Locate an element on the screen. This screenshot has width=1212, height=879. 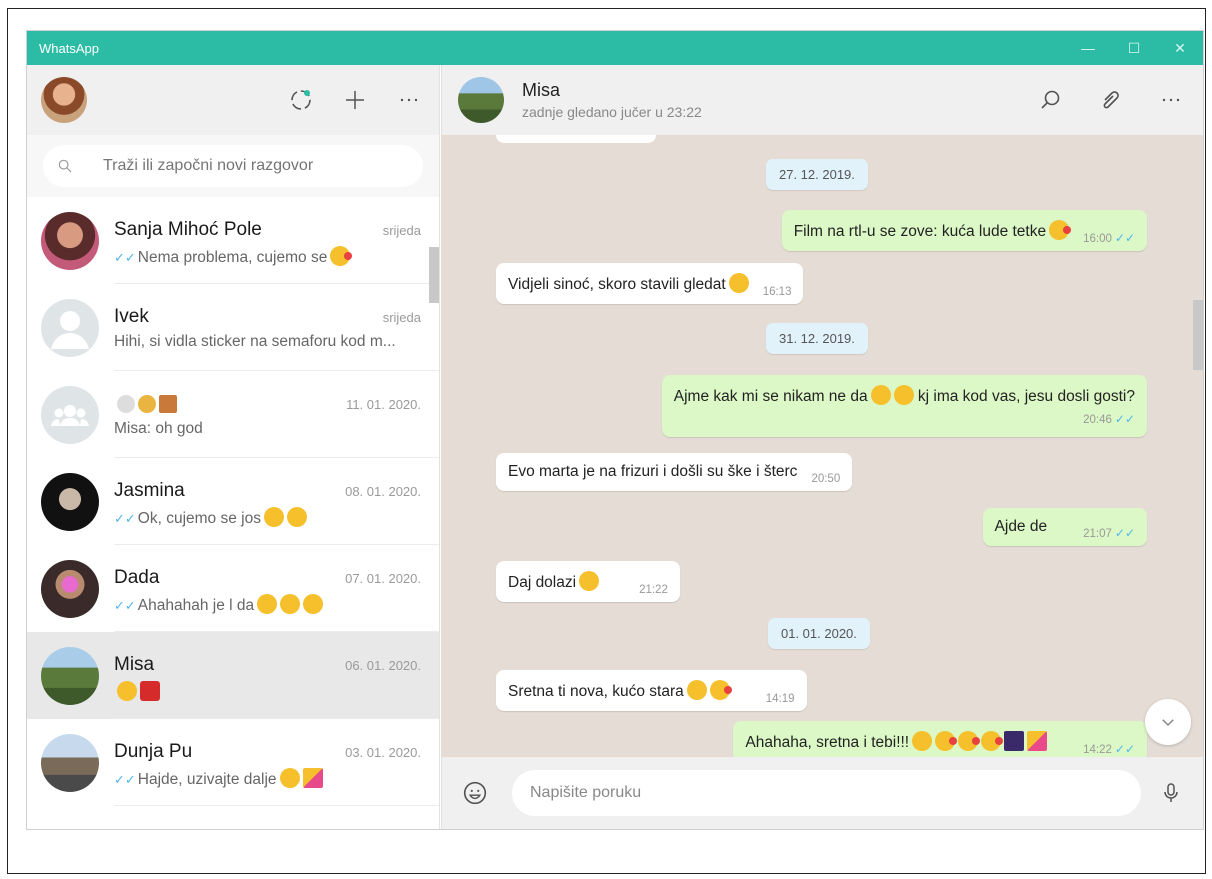
chat-last-message: ✓✓ Ahahahah je l da is located at coordinates (267, 604).